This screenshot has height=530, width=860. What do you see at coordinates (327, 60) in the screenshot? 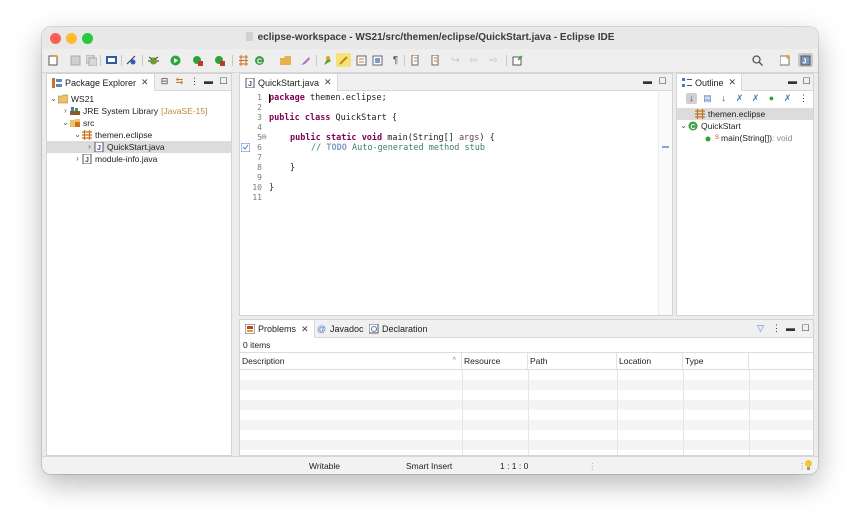
I see `search-icon` at bounding box center [327, 60].